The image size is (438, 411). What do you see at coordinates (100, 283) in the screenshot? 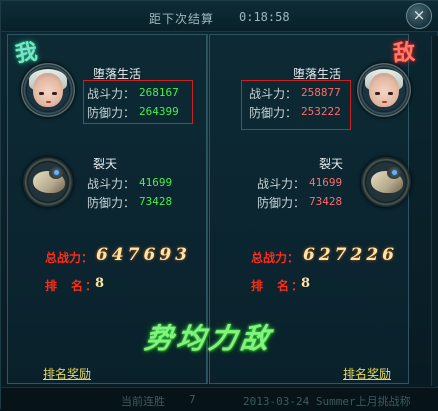
I see `self-rank-value: 8` at bounding box center [100, 283].